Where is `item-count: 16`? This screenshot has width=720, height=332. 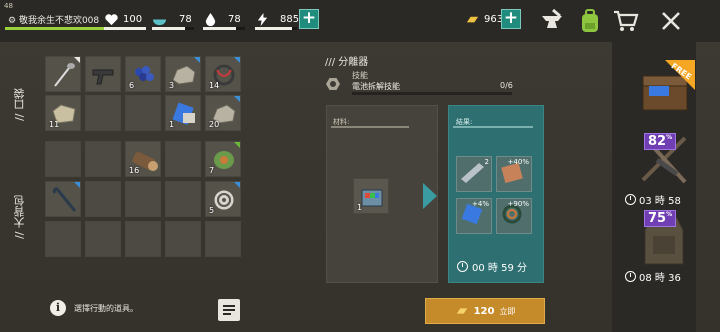
item-count: 16 is located at coordinates (134, 170).